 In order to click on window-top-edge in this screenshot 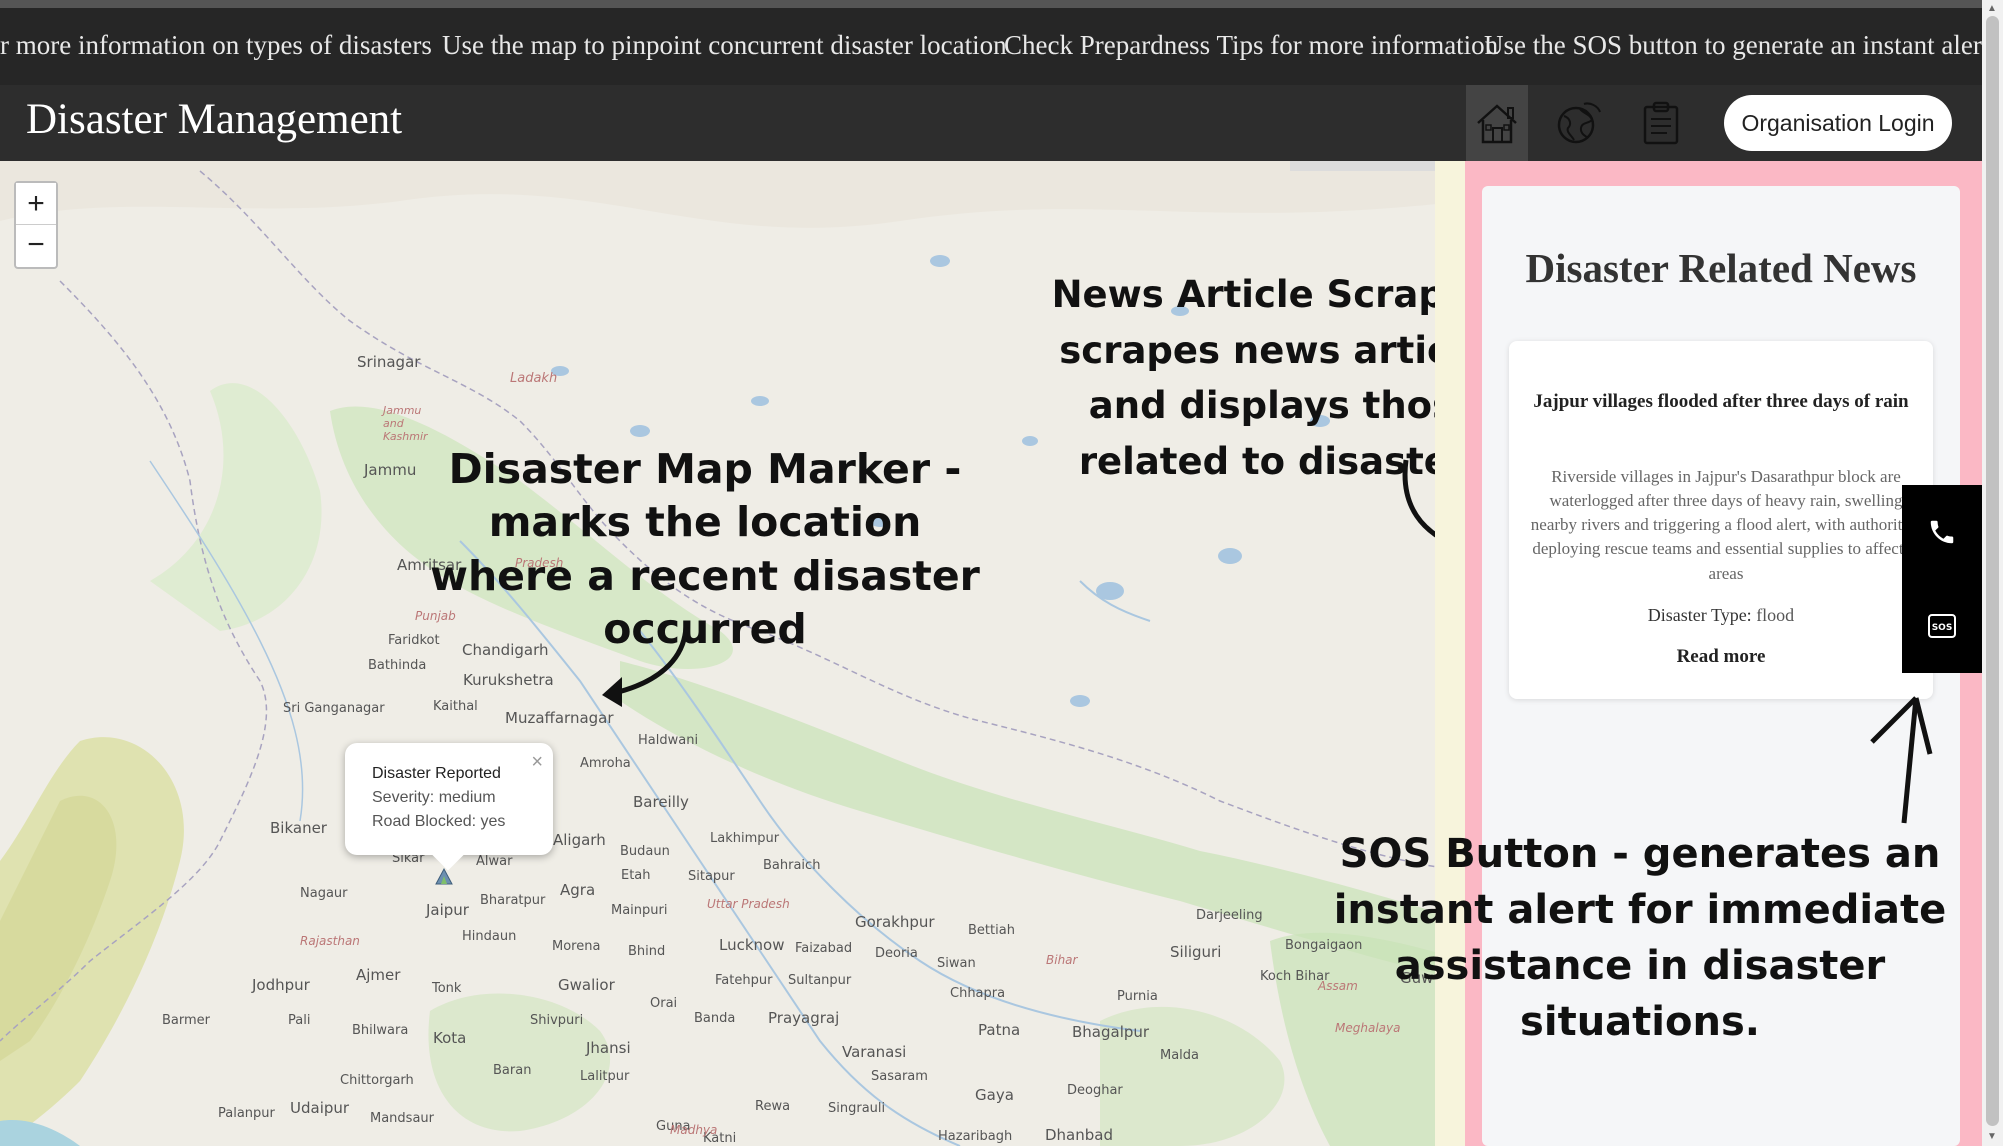, I will do `click(1001, 4)`.